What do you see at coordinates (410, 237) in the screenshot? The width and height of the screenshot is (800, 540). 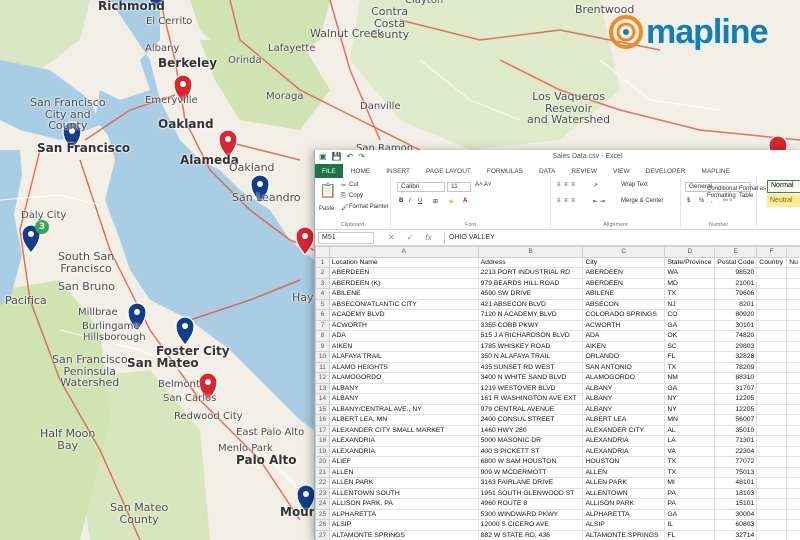 I see `enter-icon: ✓` at bounding box center [410, 237].